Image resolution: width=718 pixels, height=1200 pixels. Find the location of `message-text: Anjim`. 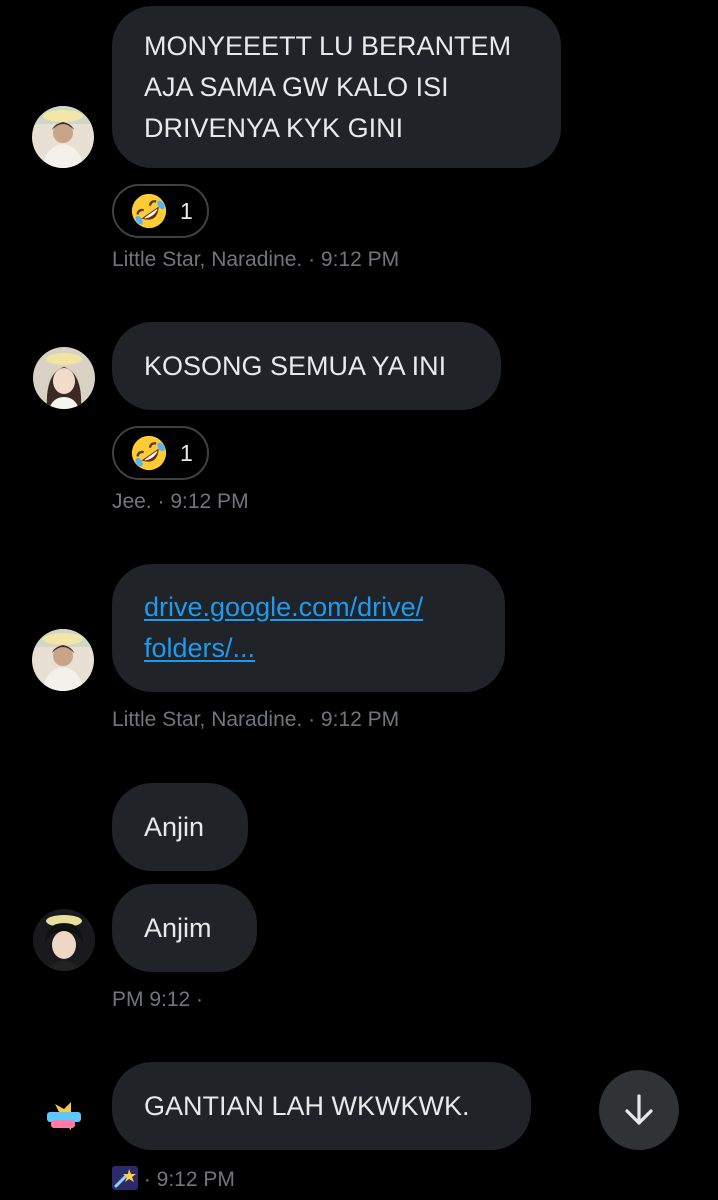

message-text: Anjim is located at coordinates (178, 927).